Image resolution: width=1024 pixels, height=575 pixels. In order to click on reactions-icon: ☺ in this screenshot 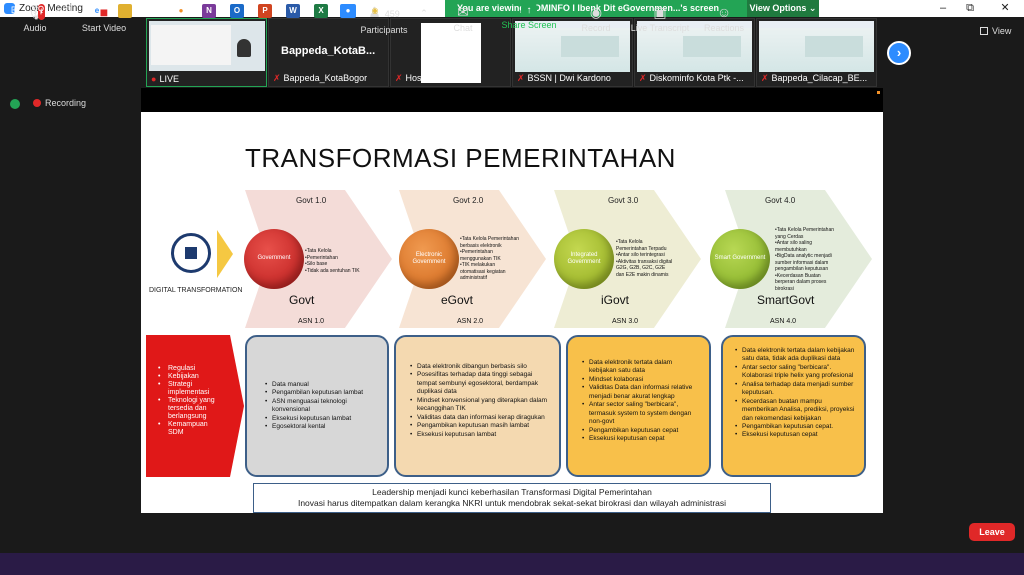, I will do `click(724, 12)`.